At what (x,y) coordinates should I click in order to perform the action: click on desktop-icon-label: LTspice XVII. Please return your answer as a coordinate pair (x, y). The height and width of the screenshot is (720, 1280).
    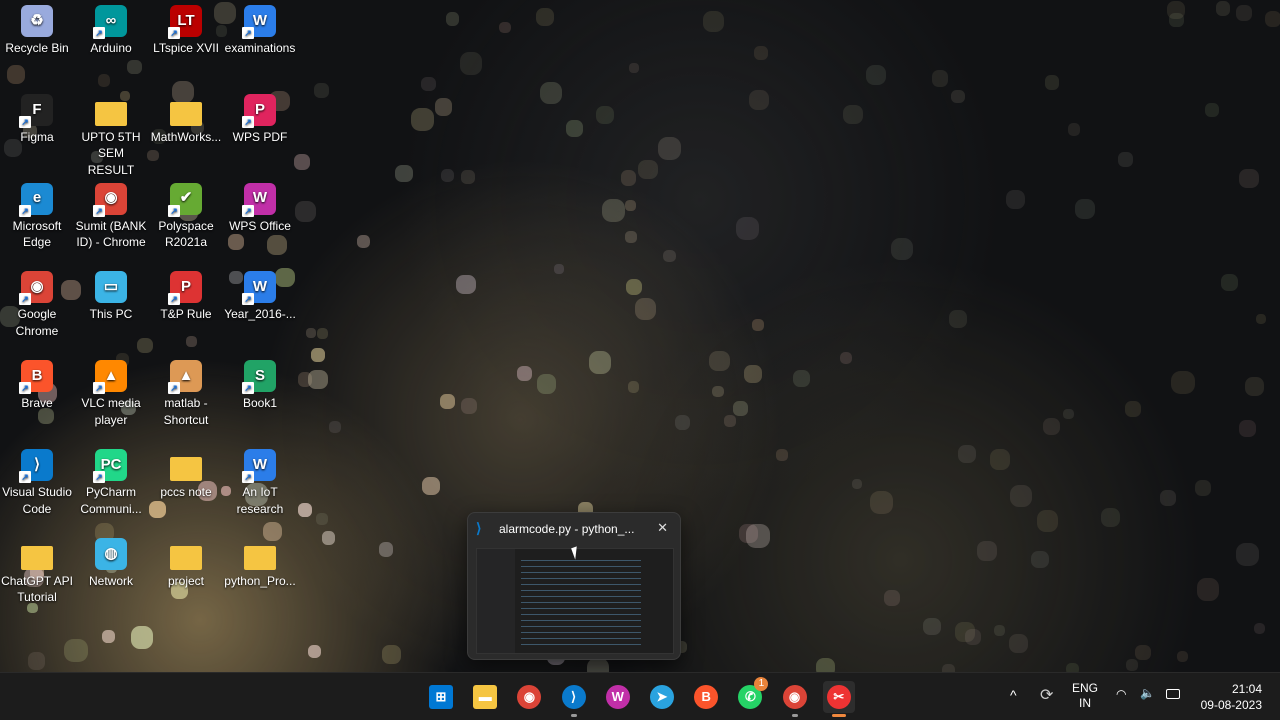
    Looking at the image, I should click on (186, 48).